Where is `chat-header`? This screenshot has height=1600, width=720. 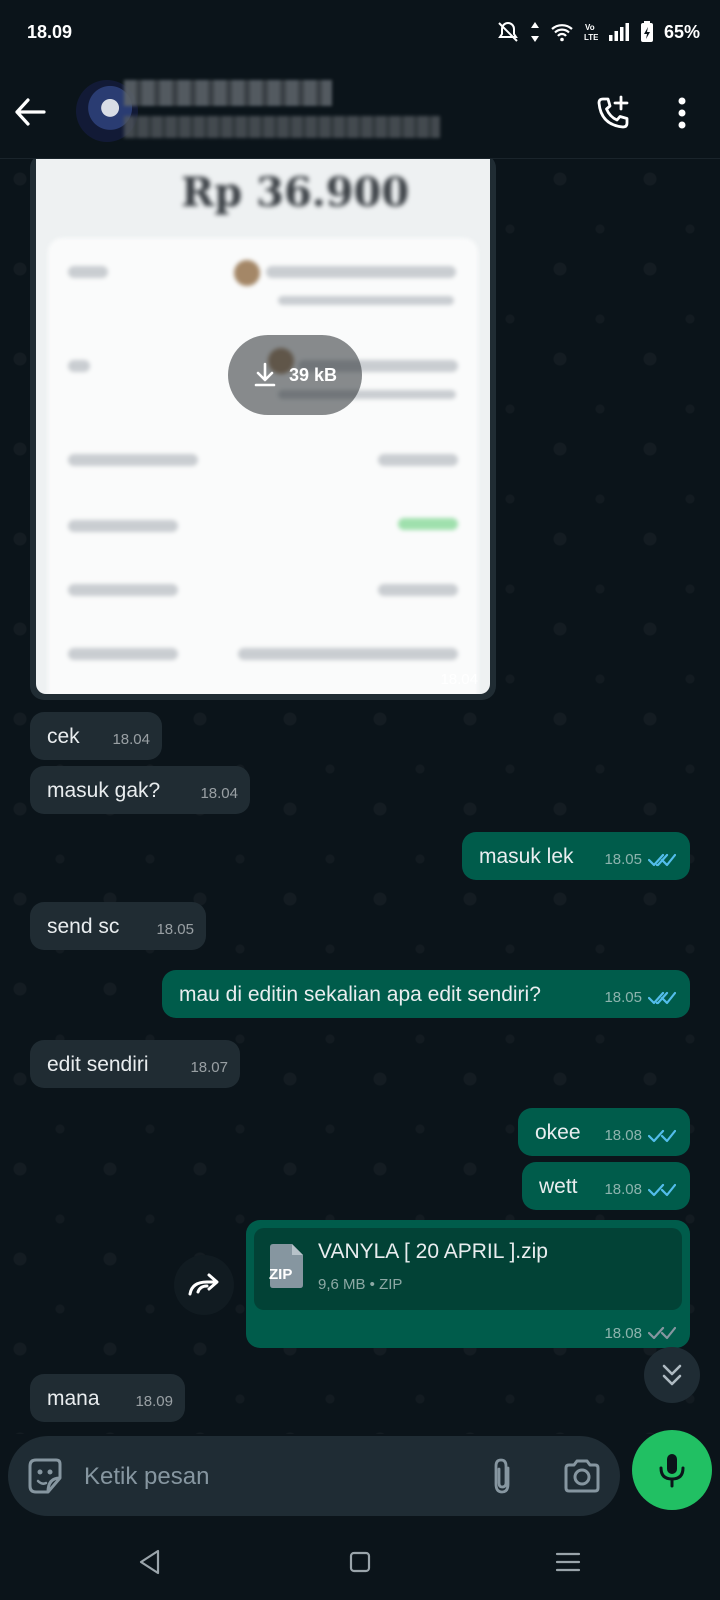
chat-header is located at coordinates (360, 113).